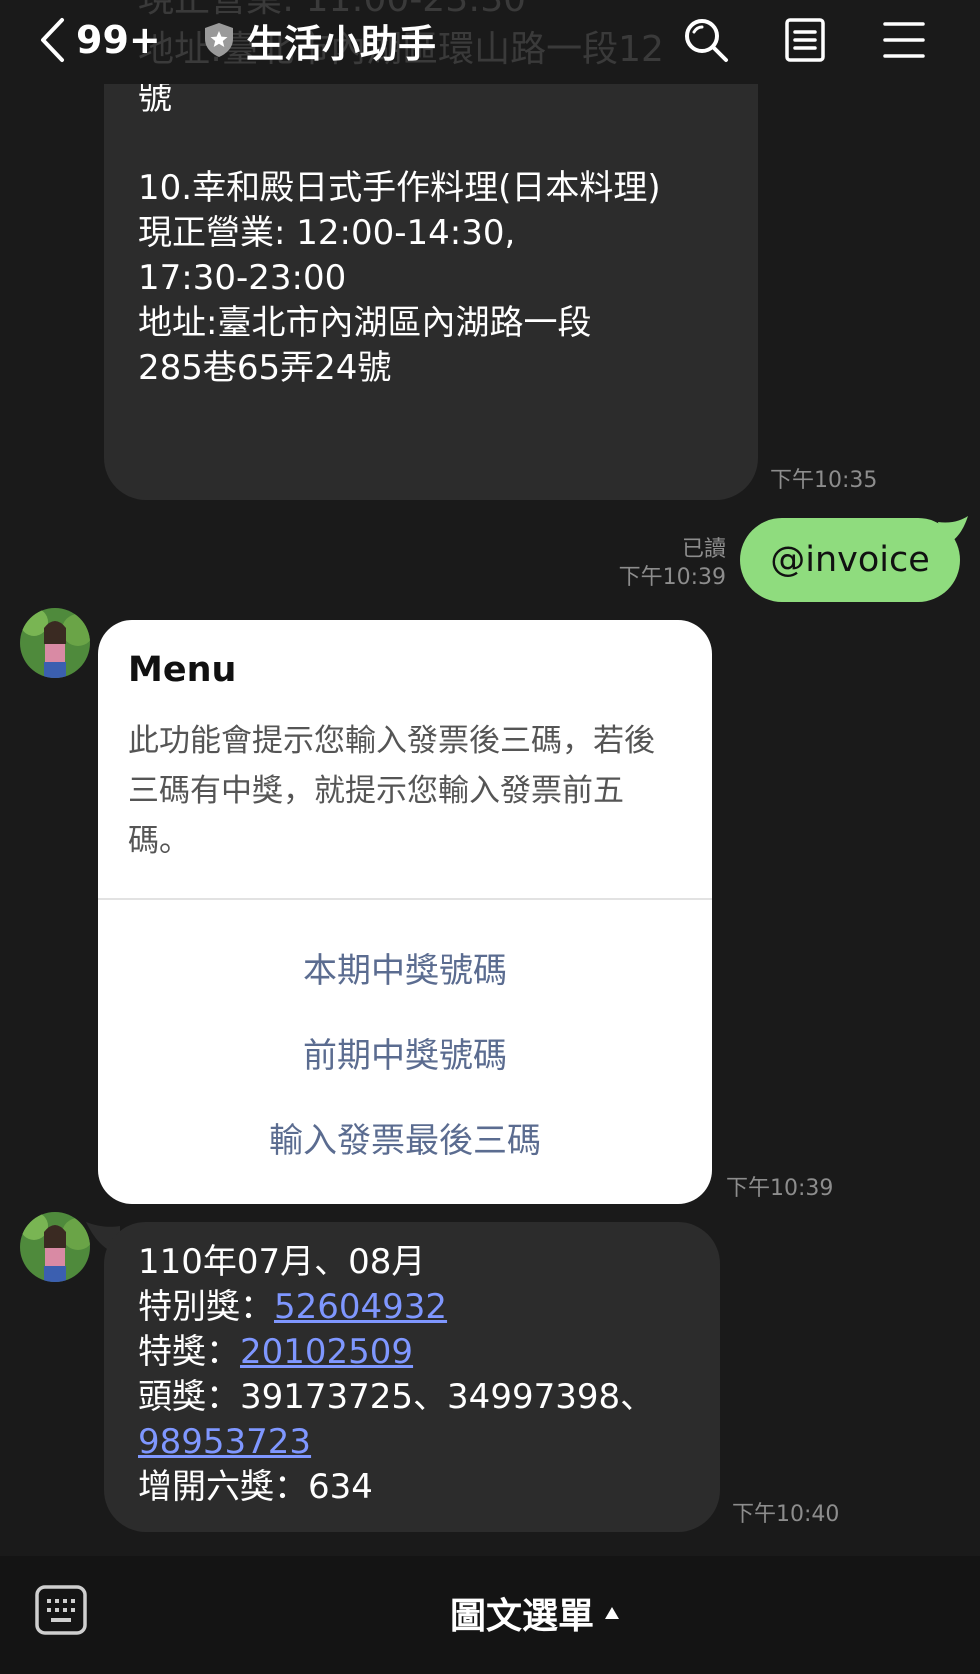 Image resolution: width=980 pixels, height=1674 pixels. I want to click on menu-description: 此功能會提示您輸入發票後三碼，若後三碼有中獎，就提示您輸入發票前五碼。, so click(391, 791).